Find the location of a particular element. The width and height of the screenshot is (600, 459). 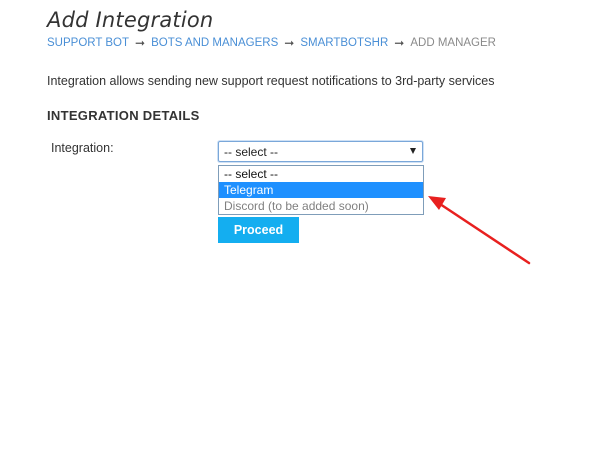

caret-down-icon is located at coordinates (413, 151).